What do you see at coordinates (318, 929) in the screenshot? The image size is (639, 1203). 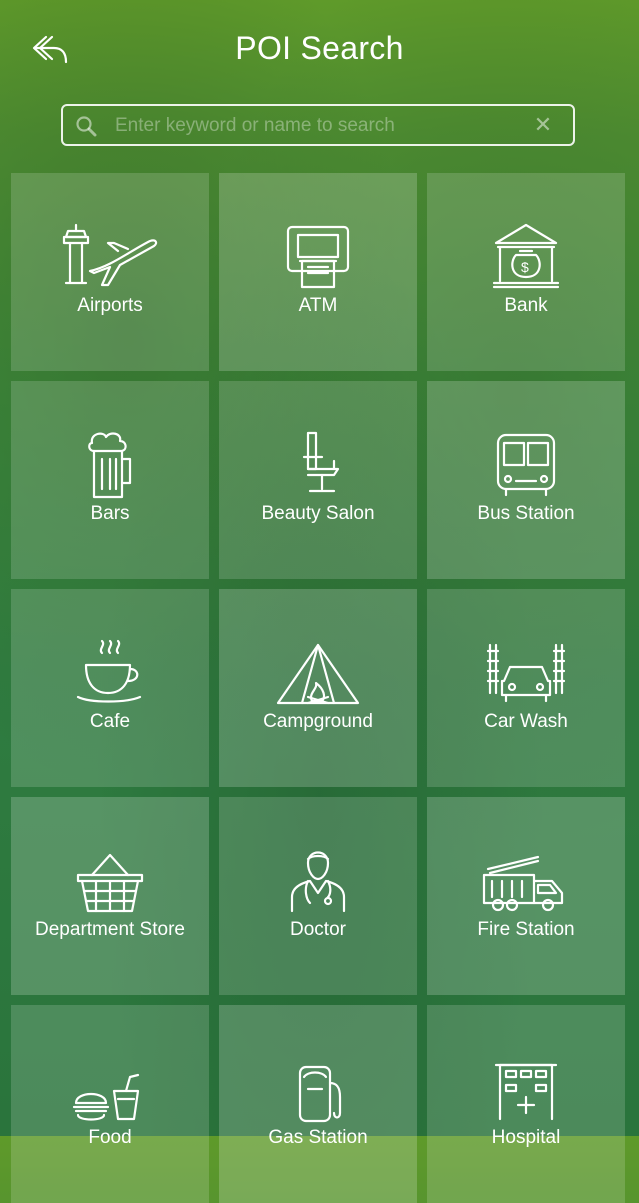 I see `tile-label: Doctor` at bounding box center [318, 929].